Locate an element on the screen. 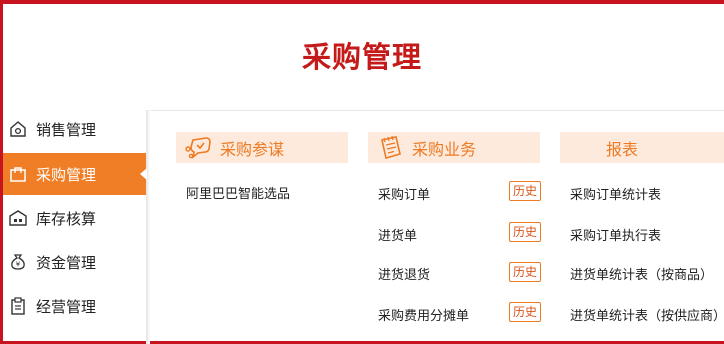  link-receipt-stats-by-product: 进货单统计表（按商品） is located at coordinates (641, 273).